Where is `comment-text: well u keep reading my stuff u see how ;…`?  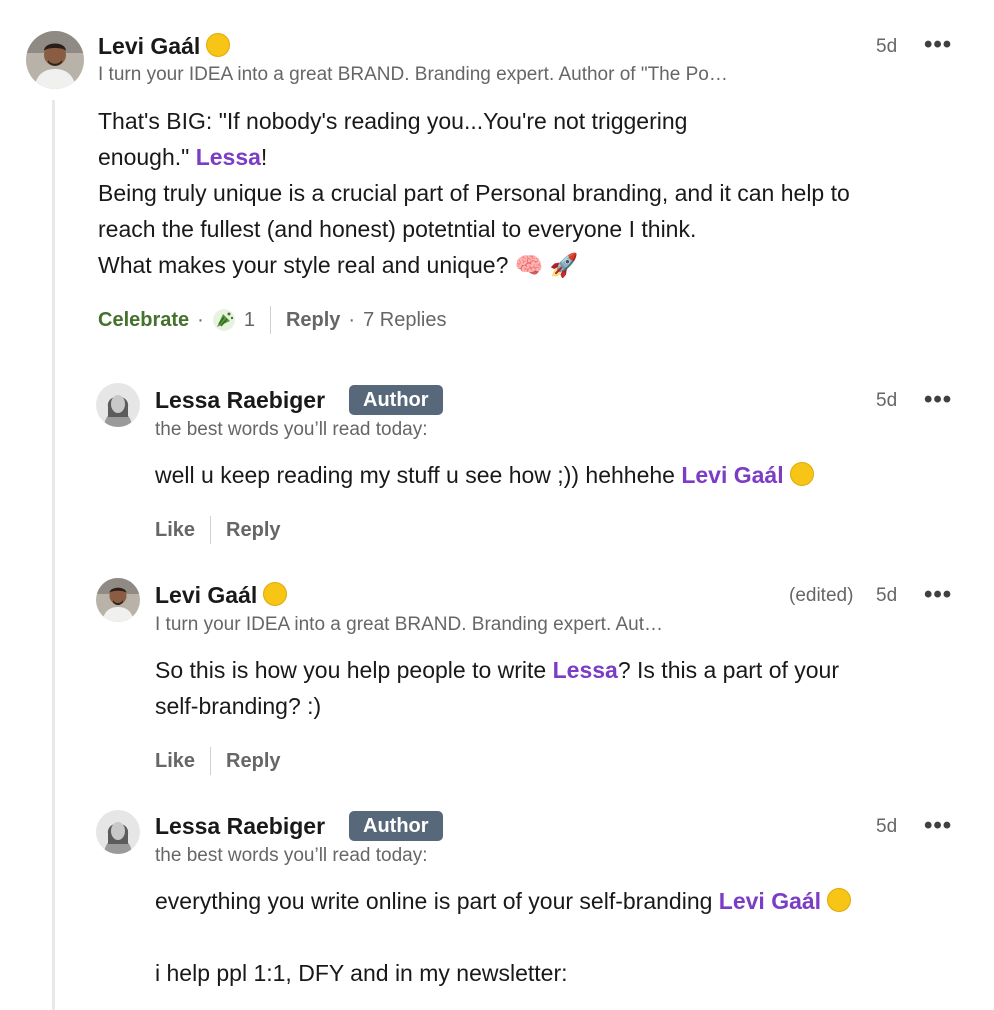
comment-text: well u keep reading my stuff u see how ;… is located at coordinates (555, 475).